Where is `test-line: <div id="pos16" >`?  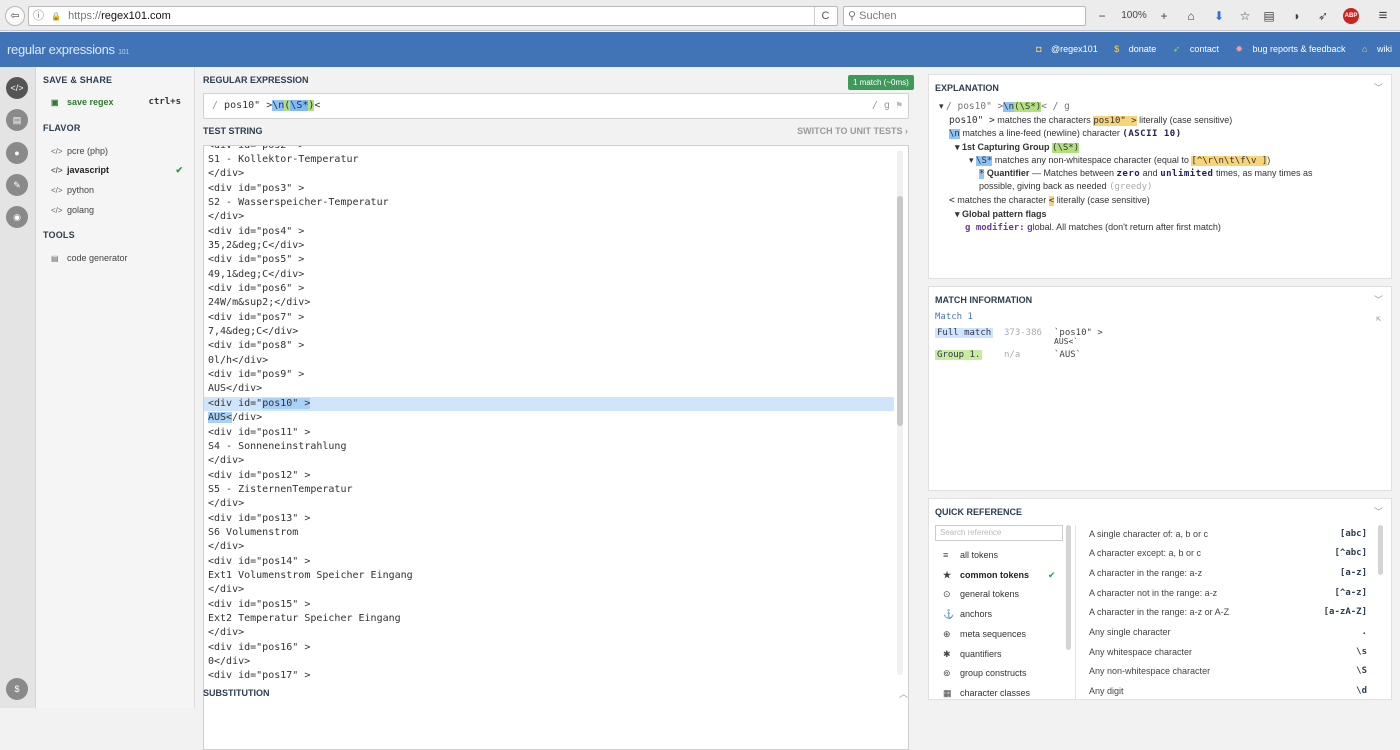 test-line: <div id="pos16" > is located at coordinates (259, 647).